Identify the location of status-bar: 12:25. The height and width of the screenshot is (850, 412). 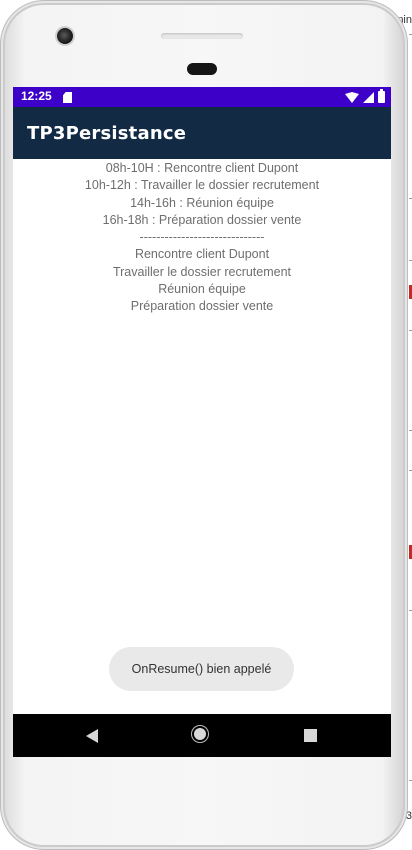
(202, 97).